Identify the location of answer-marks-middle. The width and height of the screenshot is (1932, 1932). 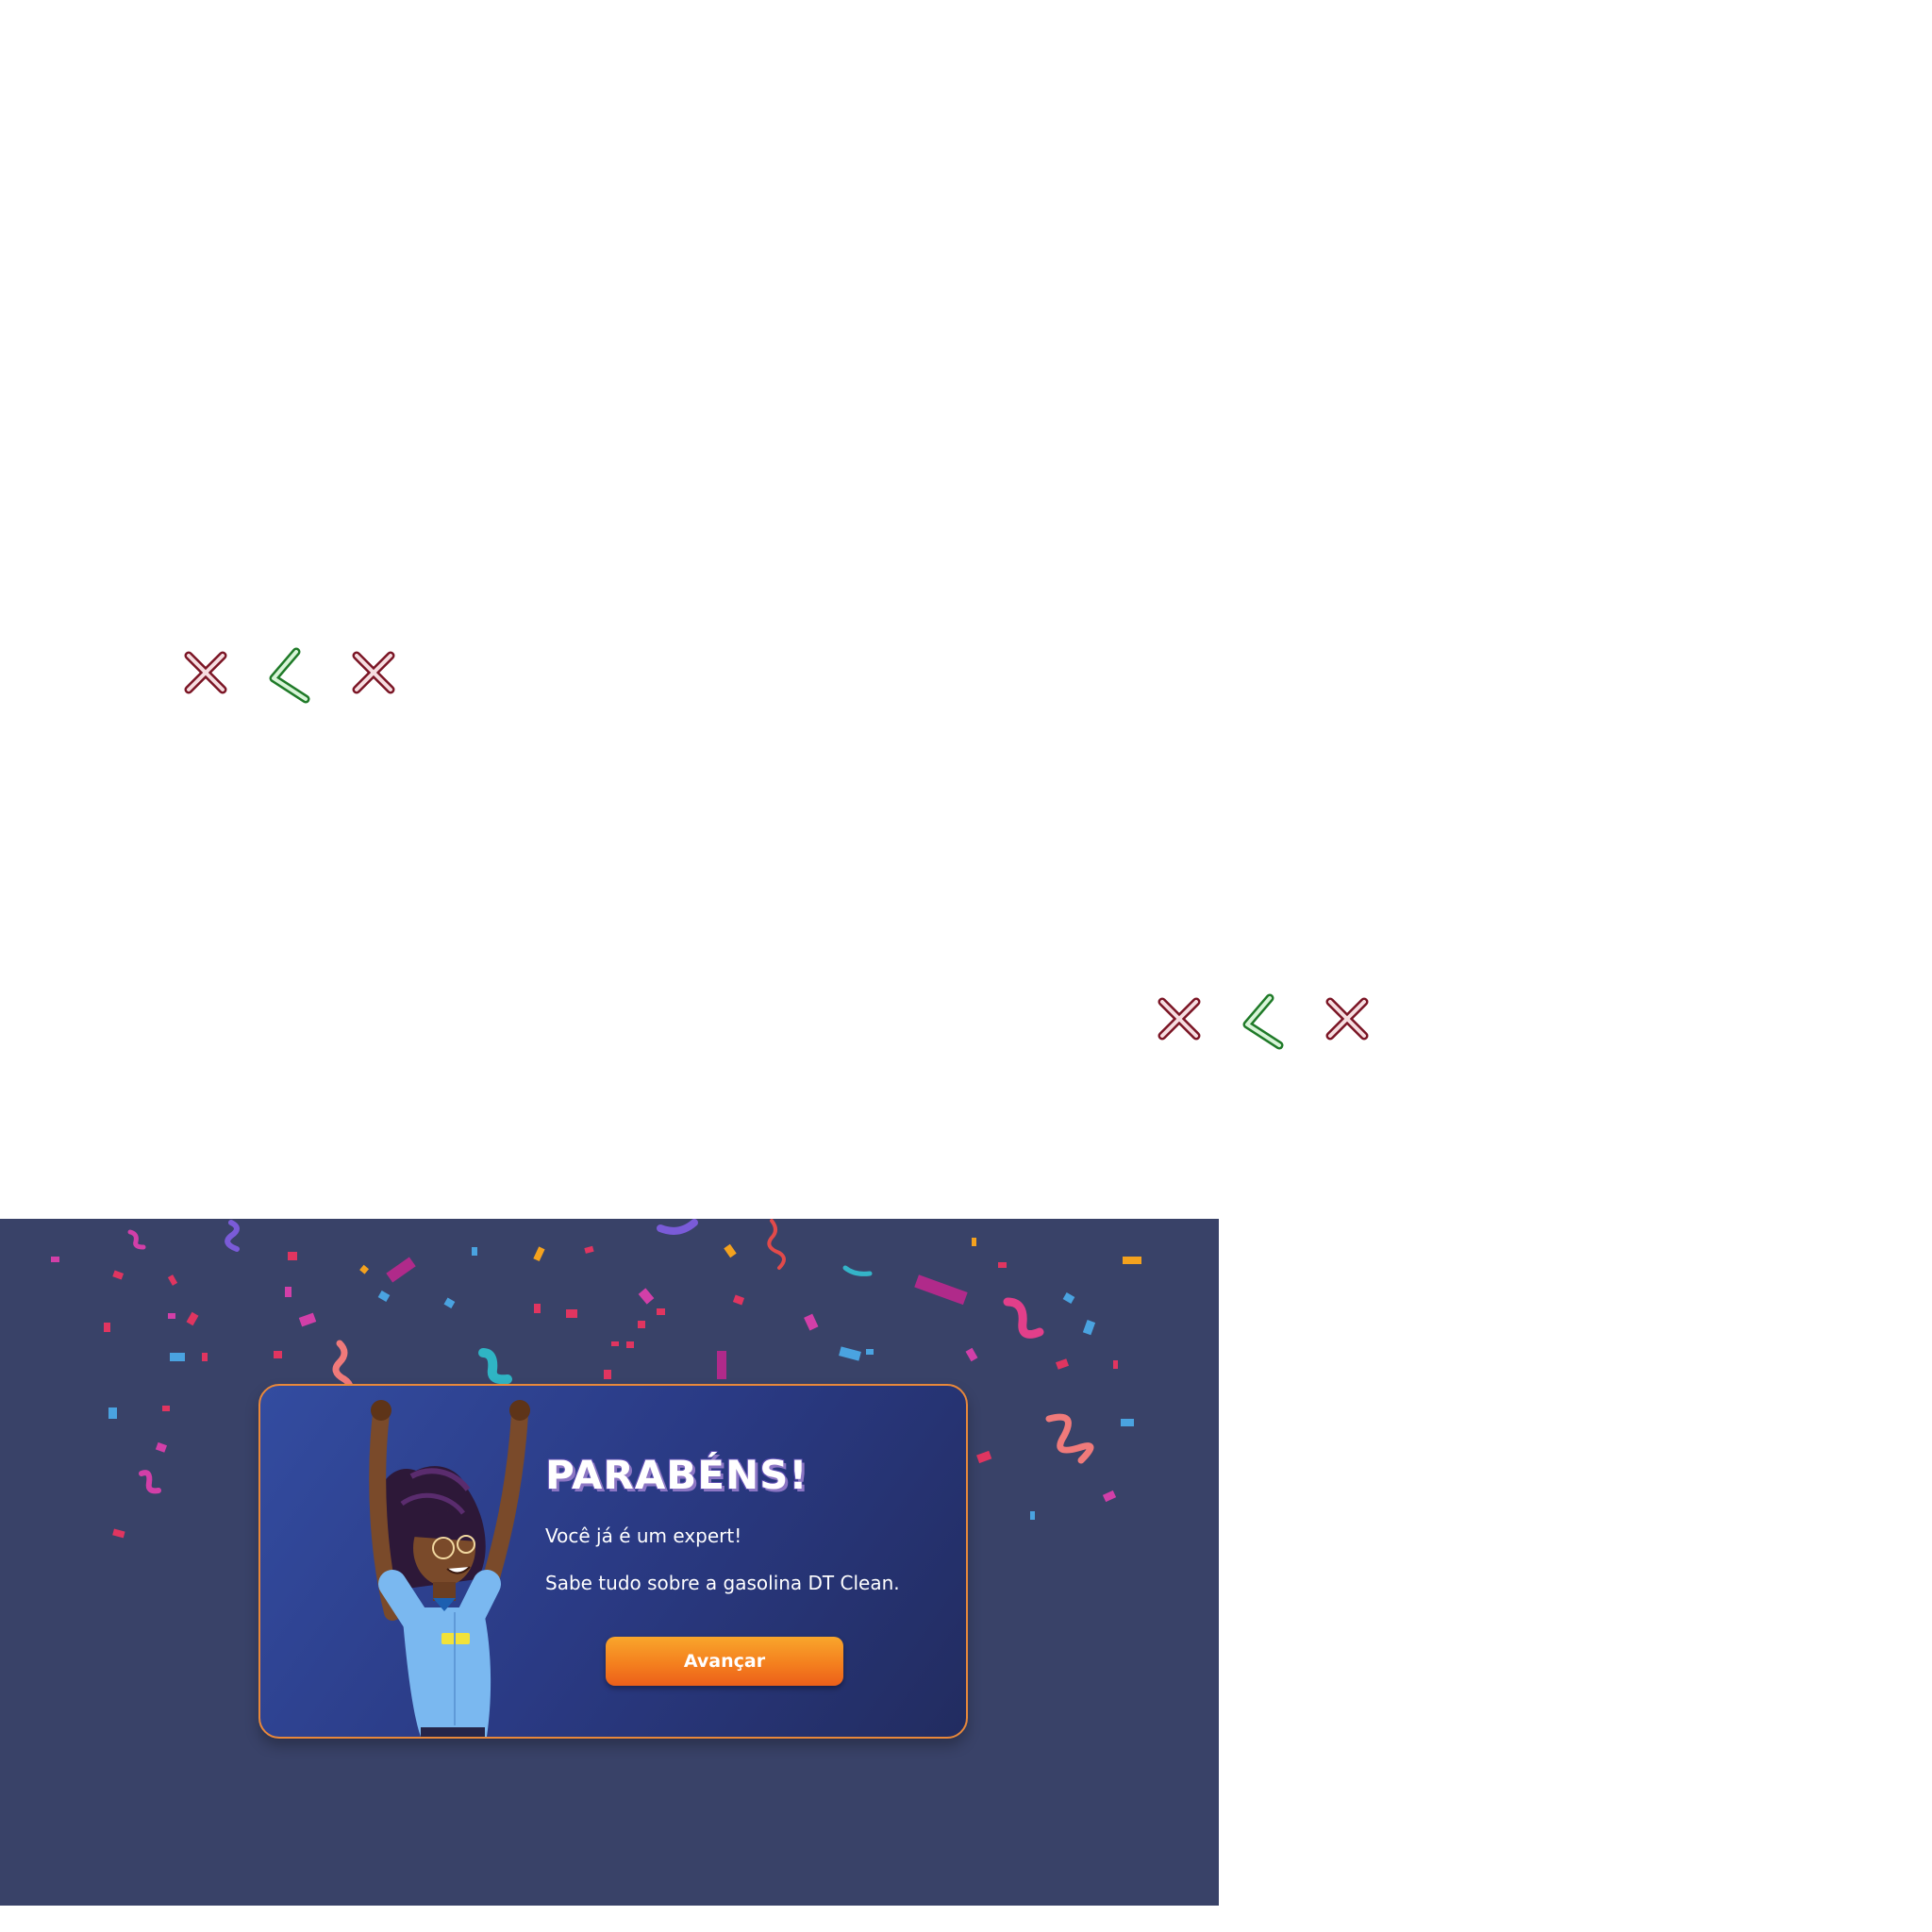
(1280, 1030).